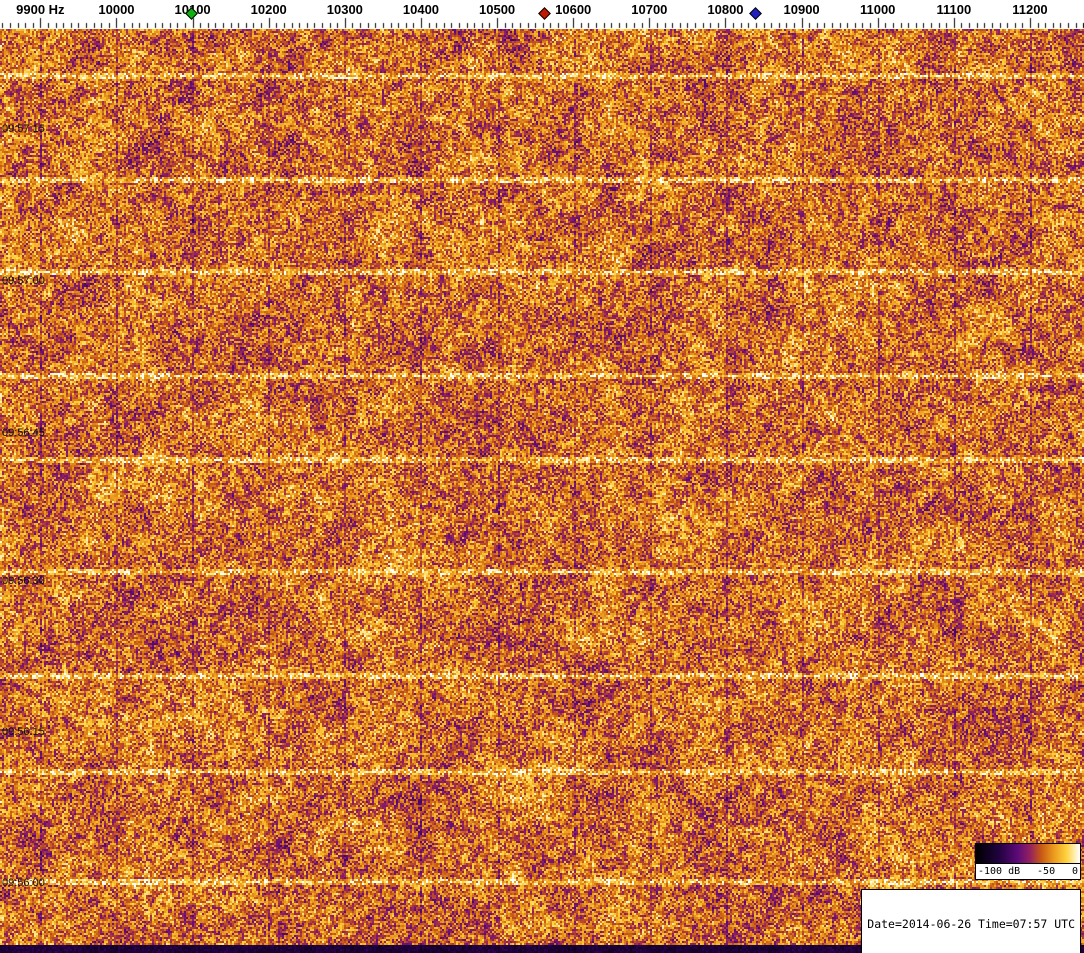 The width and height of the screenshot is (1084, 953). Describe the element at coordinates (1028, 871) in the screenshot. I see `colorbar-labels: -100 dB -50 0` at that location.